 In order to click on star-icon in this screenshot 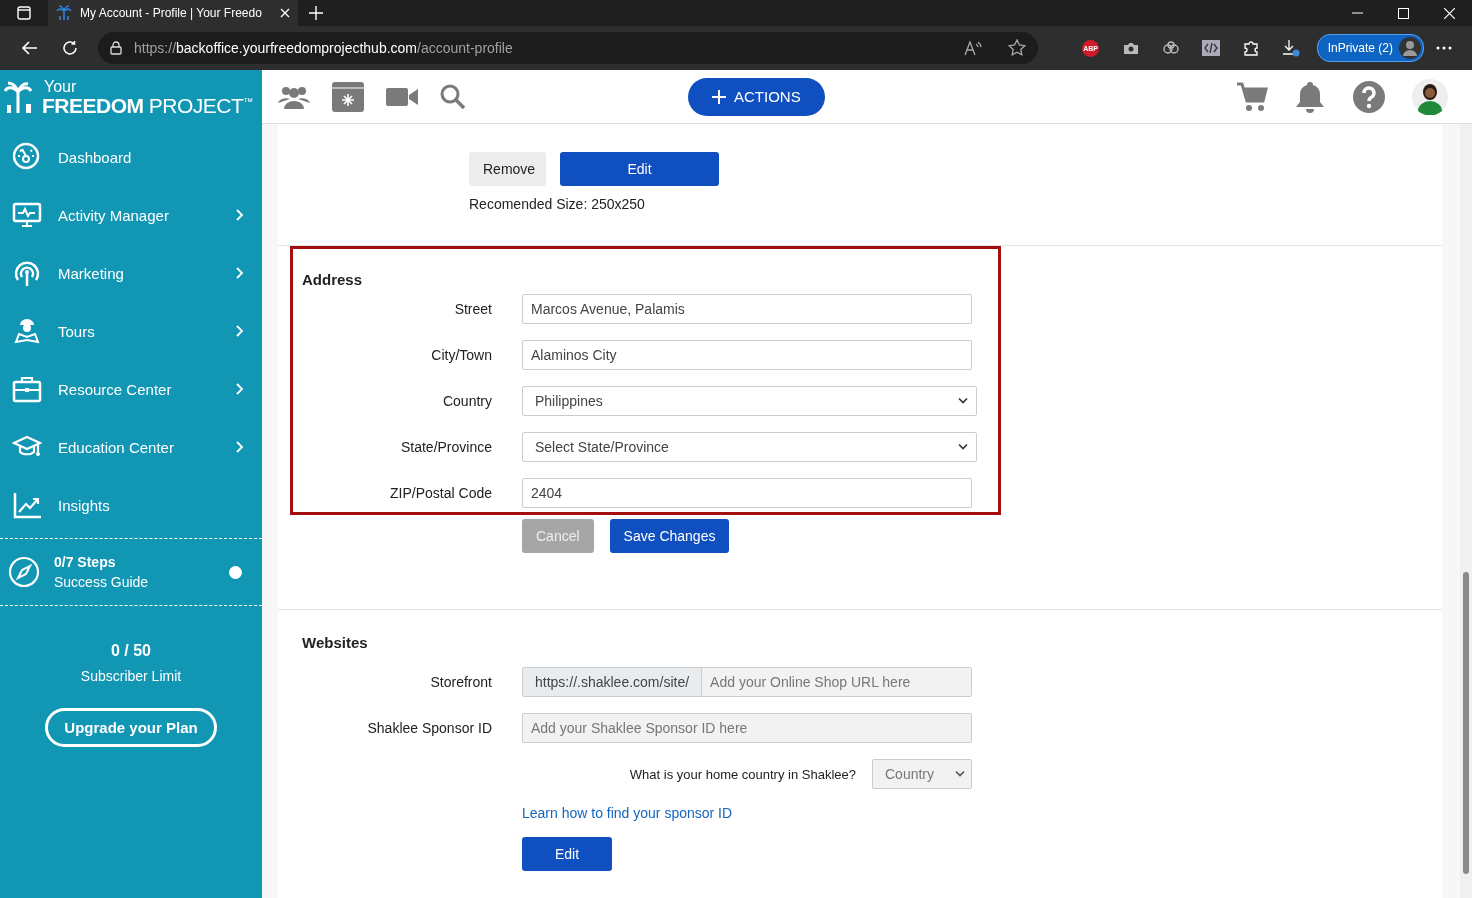, I will do `click(1017, 48)`.